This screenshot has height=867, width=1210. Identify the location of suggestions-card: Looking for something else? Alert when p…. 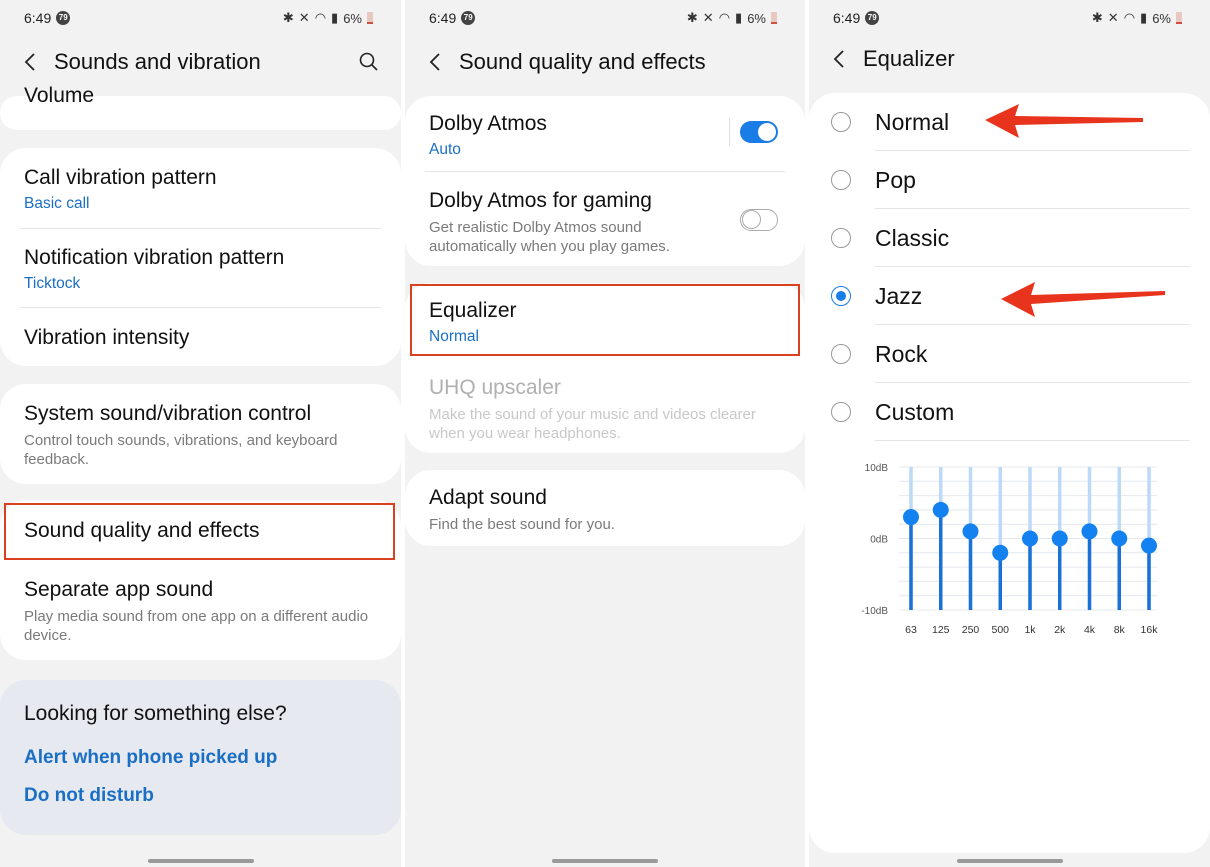
(200, 757).